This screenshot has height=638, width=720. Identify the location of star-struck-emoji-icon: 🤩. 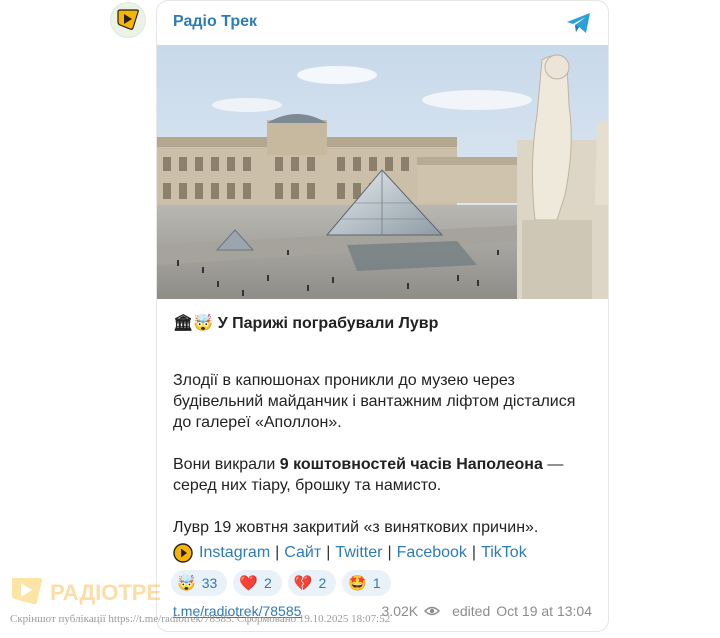
(357, 583).